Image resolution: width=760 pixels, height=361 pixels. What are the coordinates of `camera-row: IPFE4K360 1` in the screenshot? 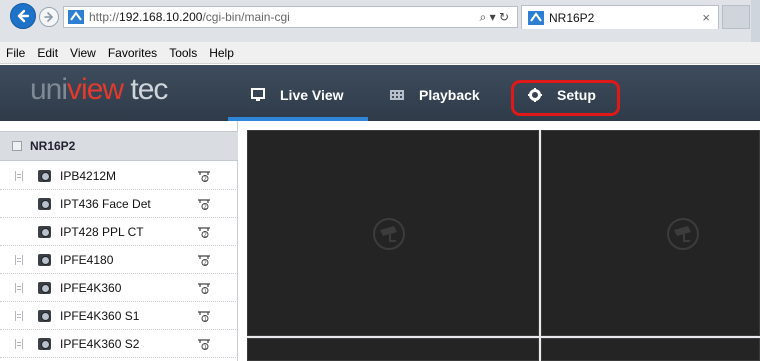 It's located at (119, 288).